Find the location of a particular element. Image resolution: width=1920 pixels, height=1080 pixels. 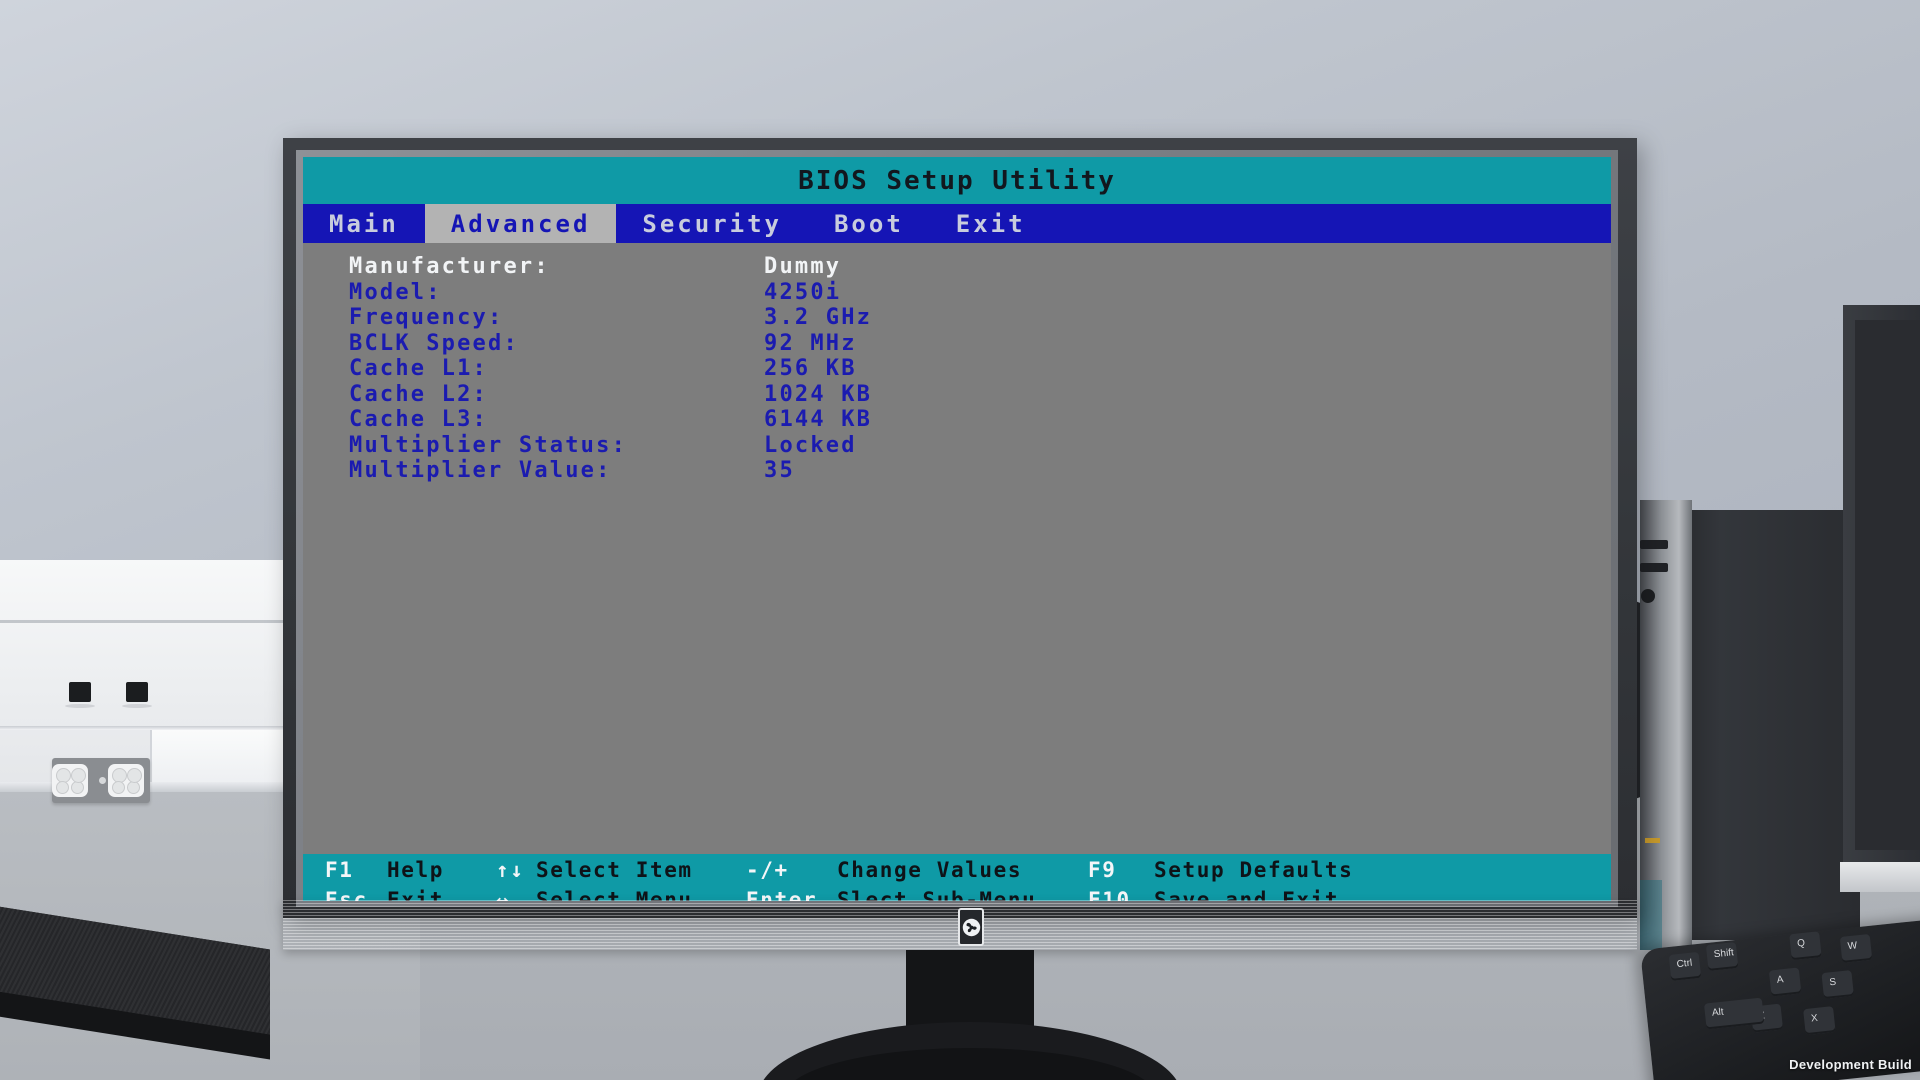

field-row-multiplier-value: Multiplier Value: 35 is located at coordinates (610, 471).